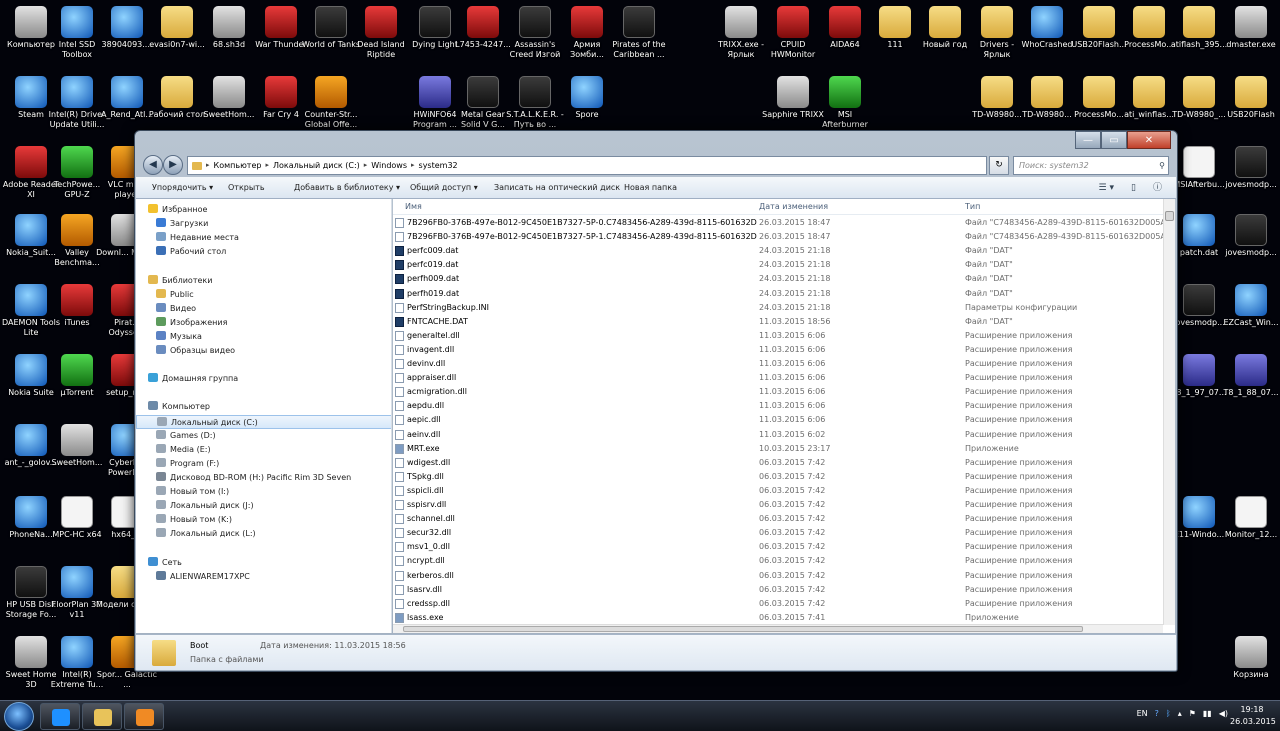 The width and height of the screenshot is (1280, 731). I want to click on nav-item: Видео, so click(263, 309).